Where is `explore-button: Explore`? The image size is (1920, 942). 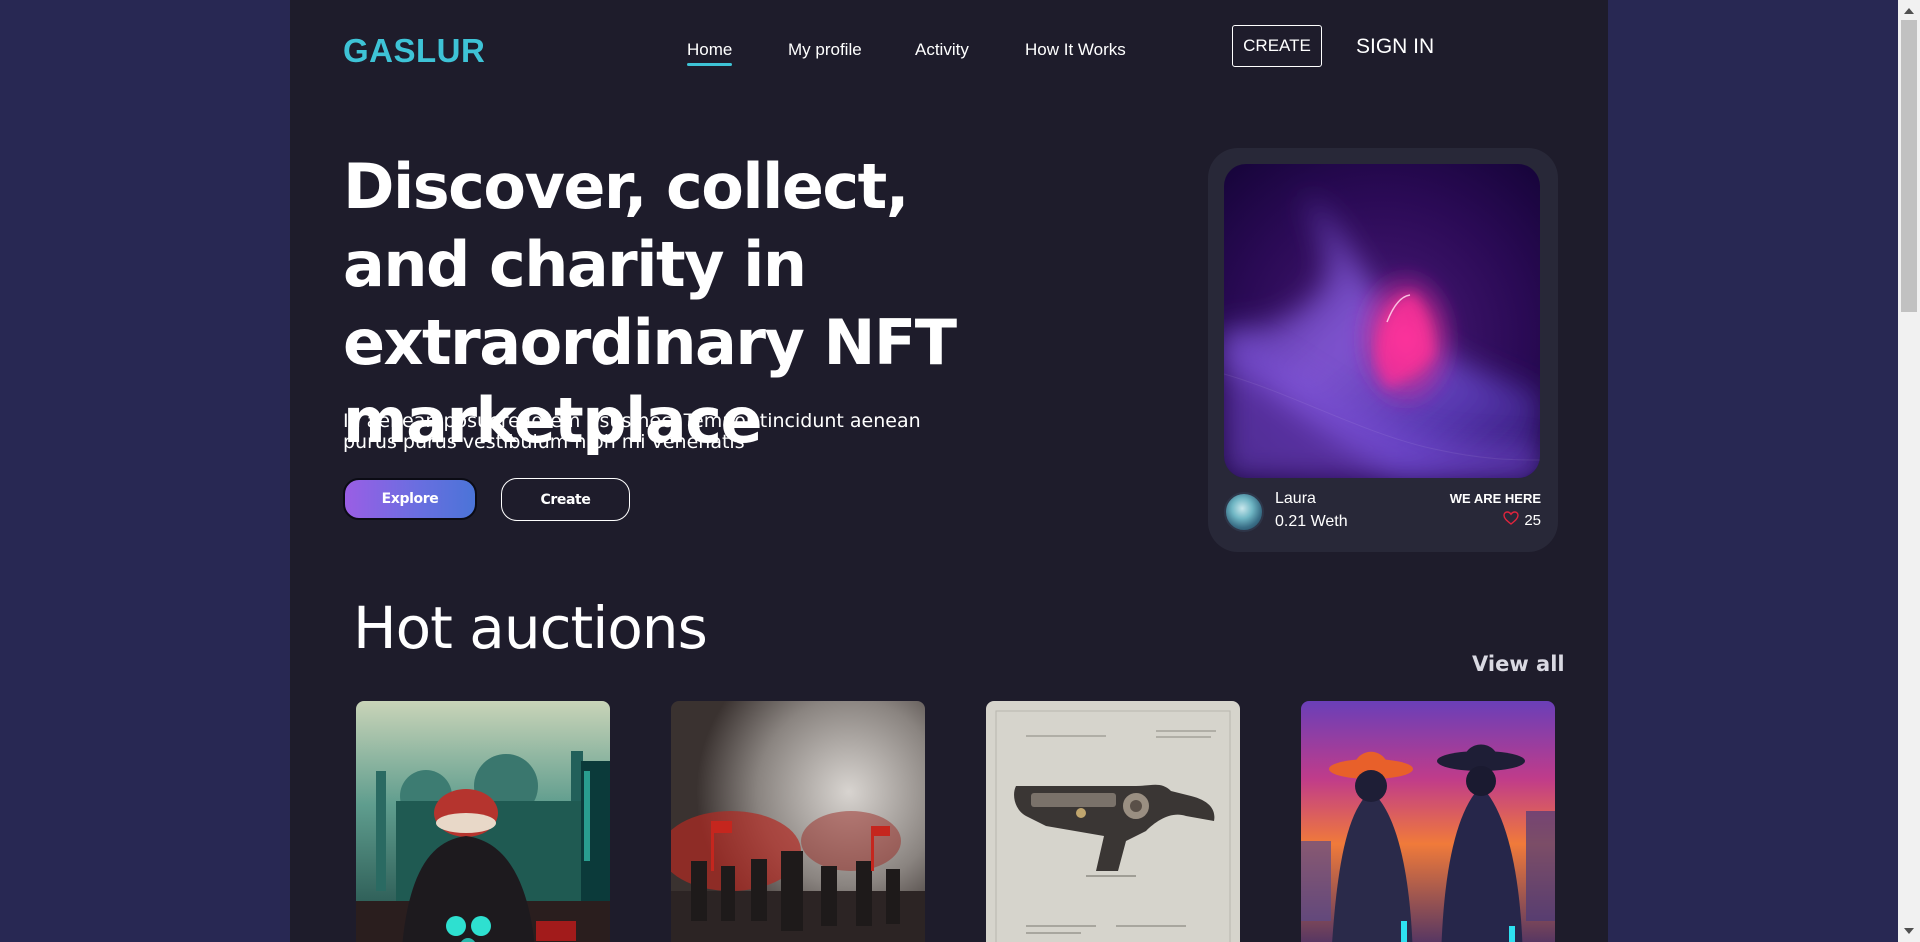
explore-button: Explore is located at coordinates (410, 499).